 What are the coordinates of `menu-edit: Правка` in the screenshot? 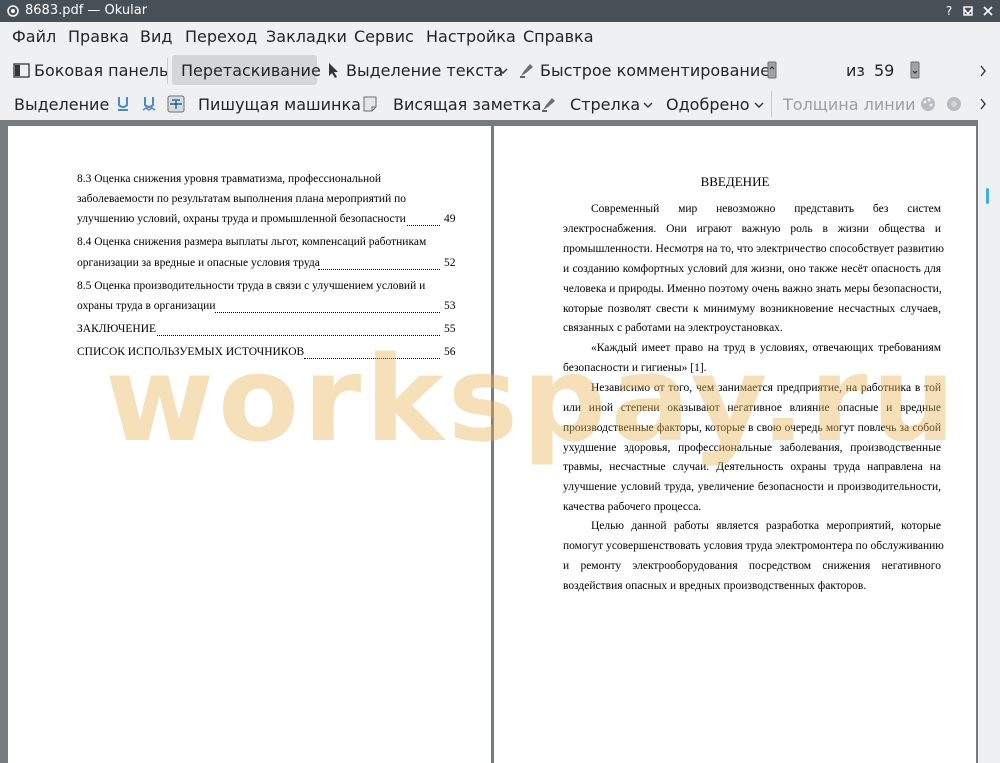 It's located at (98, 36).